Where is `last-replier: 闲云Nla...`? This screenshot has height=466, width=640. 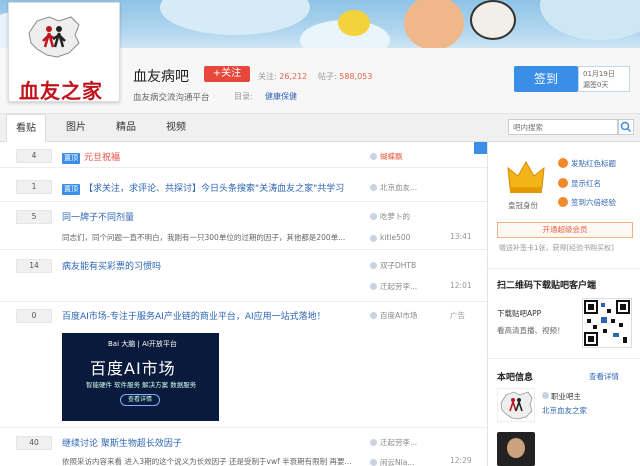
last-replier: 闲云Nla... is located at coordinates (392, 461).